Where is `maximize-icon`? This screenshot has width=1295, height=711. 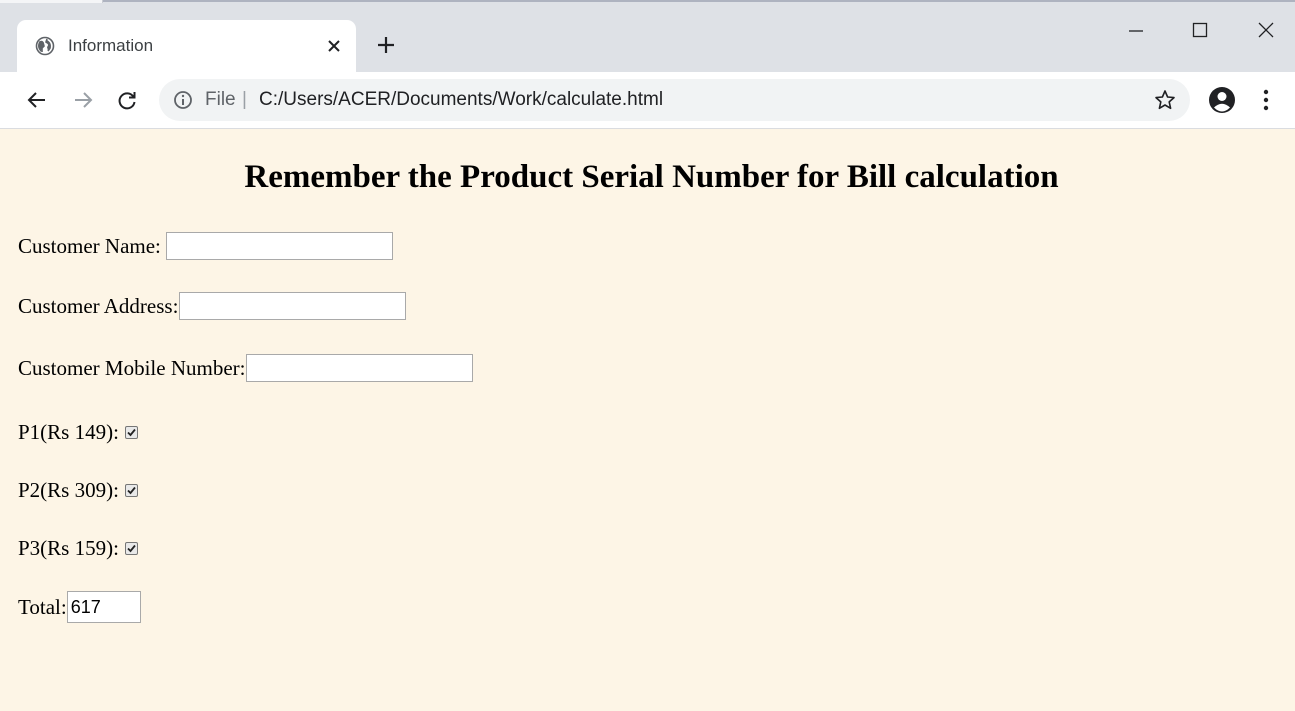 maximize-icon is located at coordinates (1200, 30).